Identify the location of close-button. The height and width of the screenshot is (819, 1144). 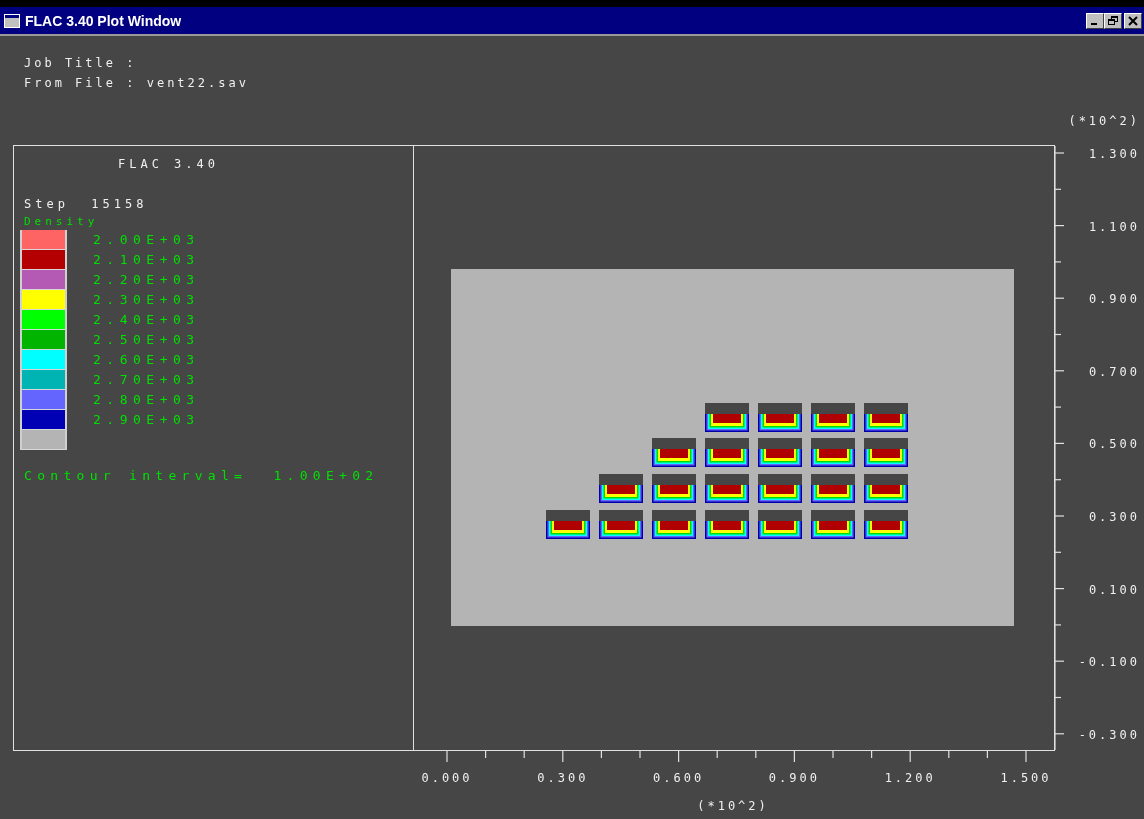
(1133, 20).